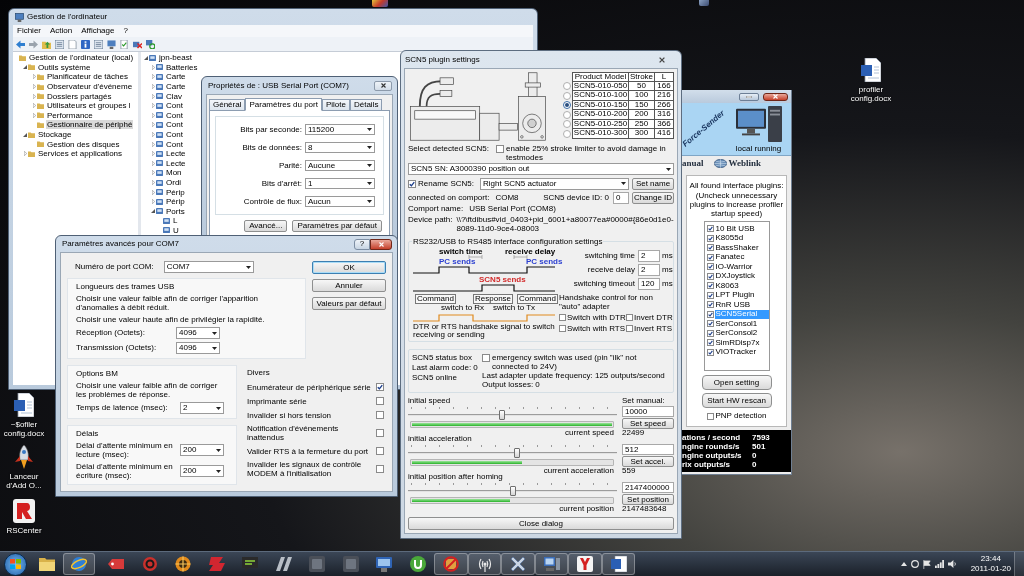  I want to click on flag-icon, so click(926, 564).